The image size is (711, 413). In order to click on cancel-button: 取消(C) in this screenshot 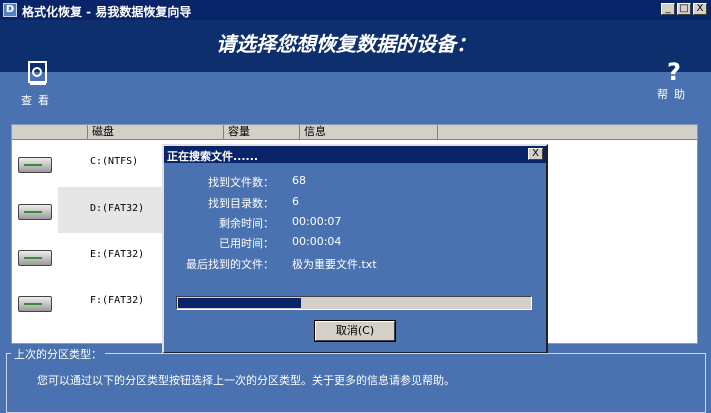, I will do `click(355, 331)`.